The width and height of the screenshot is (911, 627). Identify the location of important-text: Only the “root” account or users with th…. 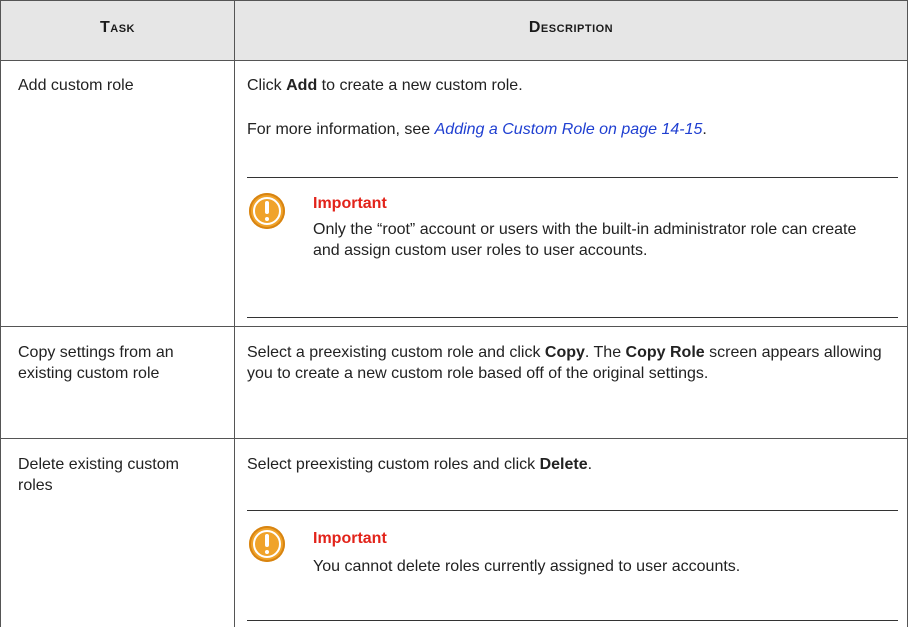
(585, 240).